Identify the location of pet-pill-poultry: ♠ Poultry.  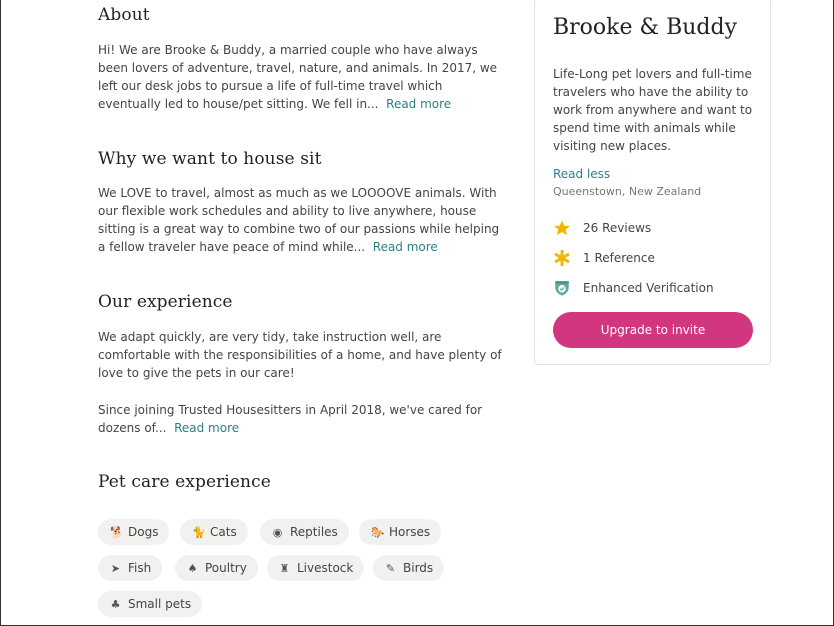
(216, 568).